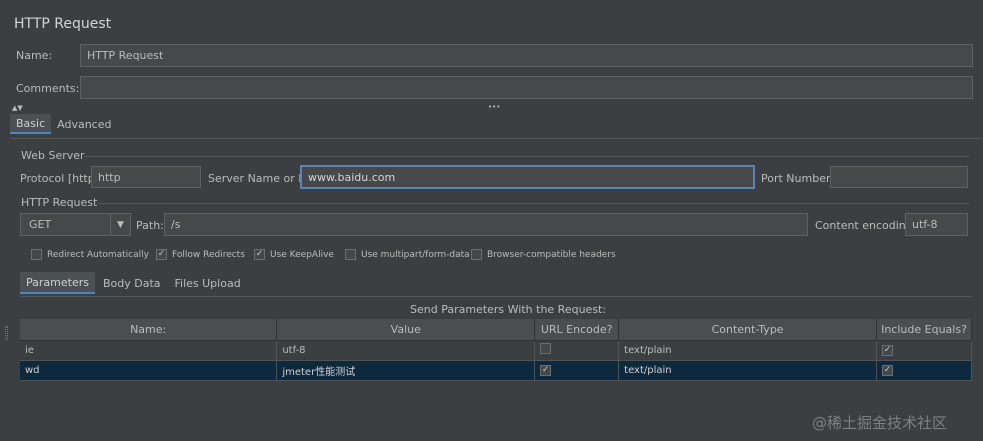 This screenshot has width=983, height=441. What do you see at coordinates (120, 224) in the screenshot?
I see `chevron-down-icon: ▼` at bounding box center [120, 224].